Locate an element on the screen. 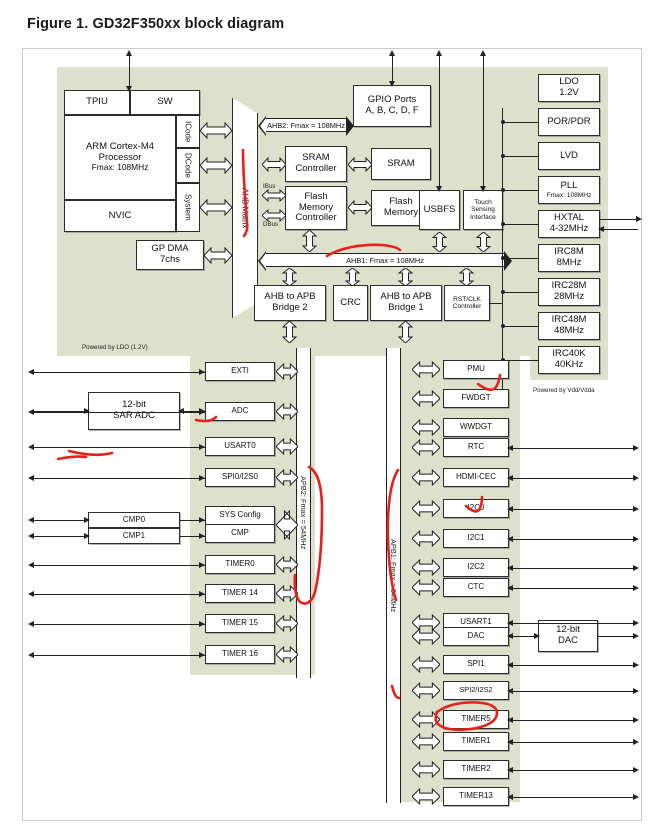 This screenshot has width=666, height=833. touch-line2: Sensing is located at coordinates (483, 210).